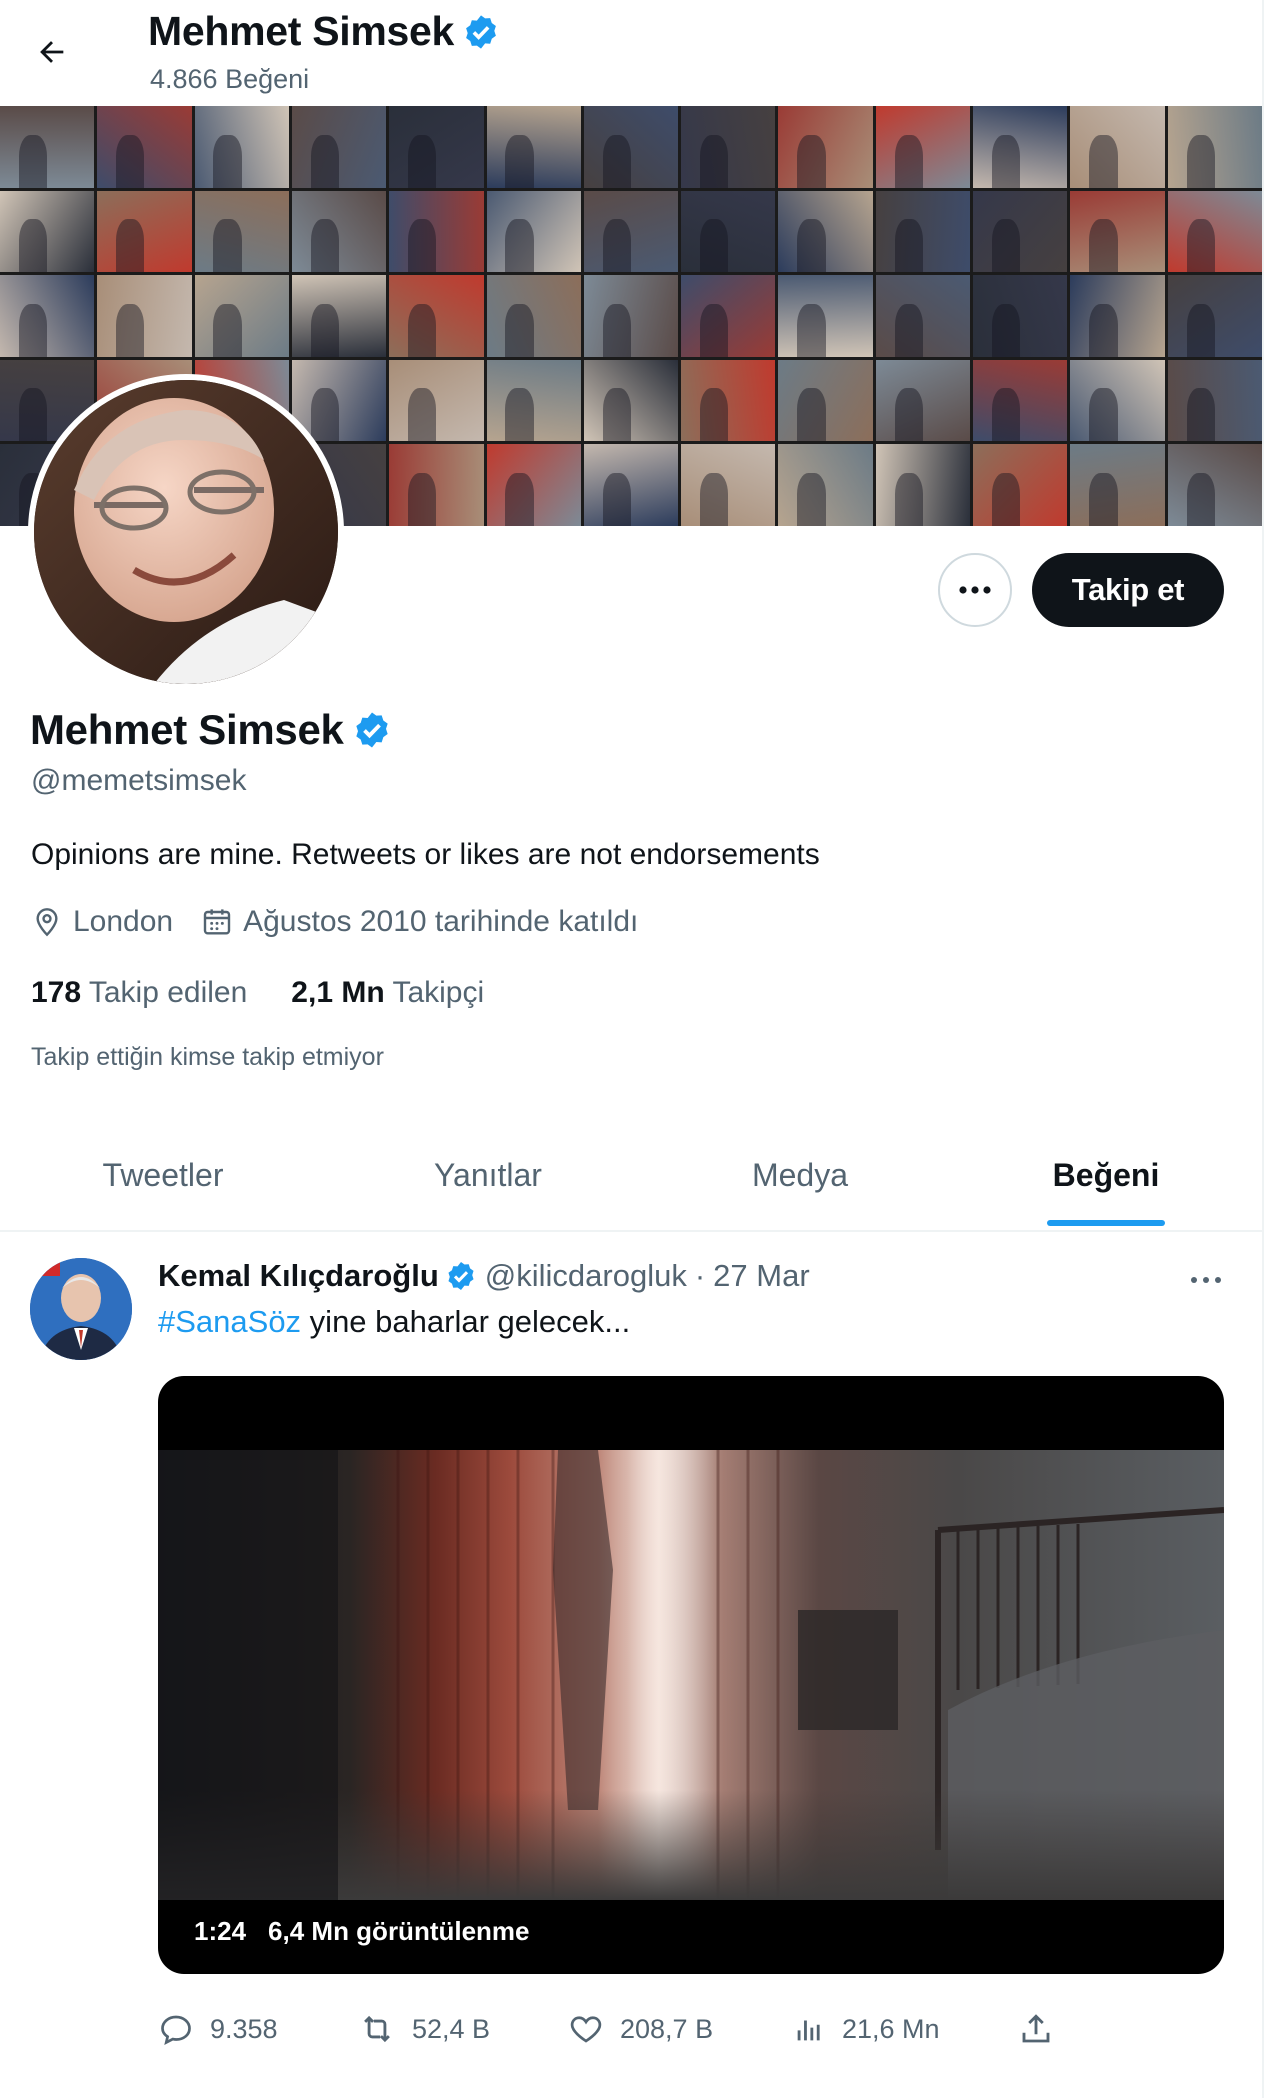 This screenshot has width=1280, height=2098. Describe the element at coordinates (123, 921) in the screenshot. I see `location-text: London` at that location.